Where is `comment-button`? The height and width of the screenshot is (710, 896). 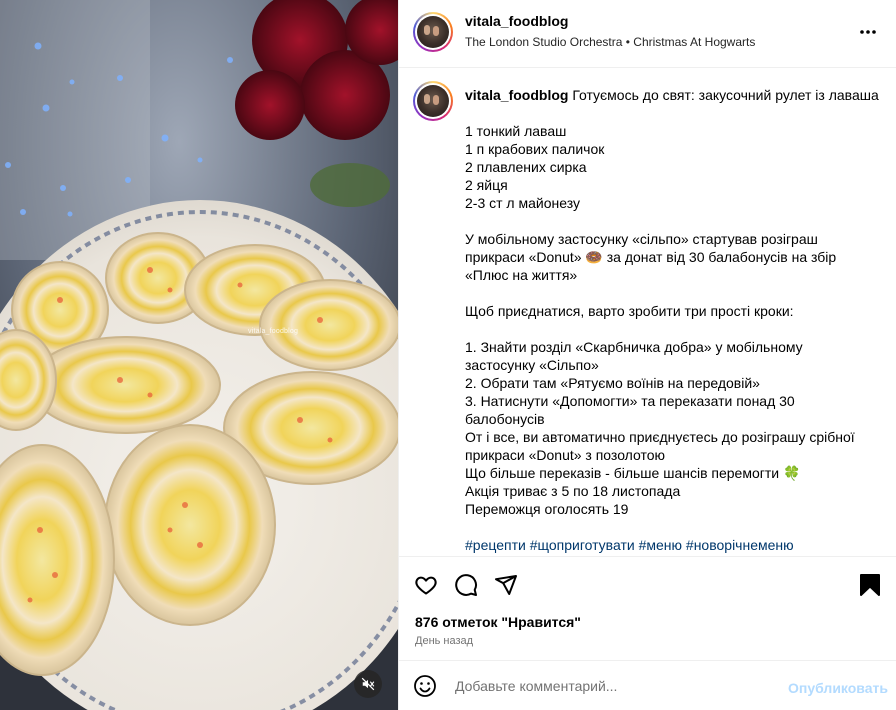 comment-button is located at coordinates (466, 585).